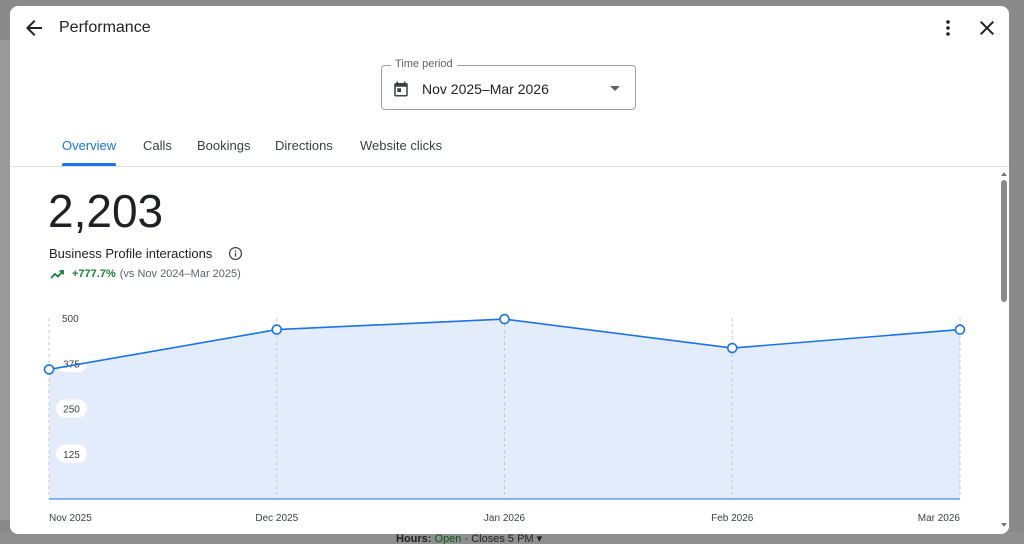 This screenshot has width=1024, height=544. What do you see at coordinates (223, 145) in the screenshot?
I see `tab-bookings: Bookings` at bounding box center [223, 145].